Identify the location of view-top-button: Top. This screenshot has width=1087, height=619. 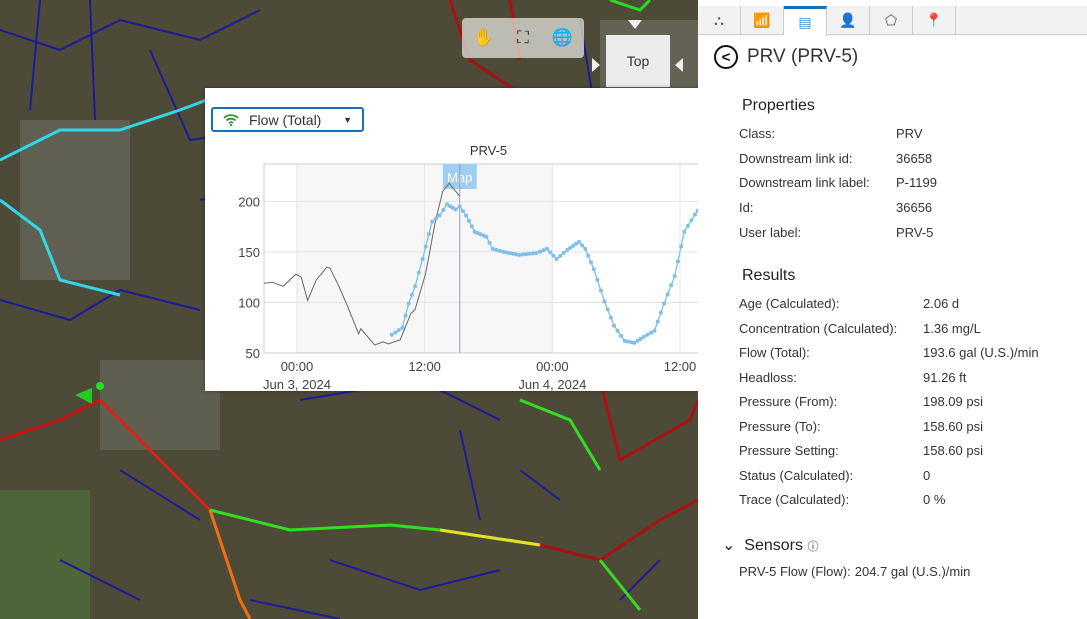
(638, 61).